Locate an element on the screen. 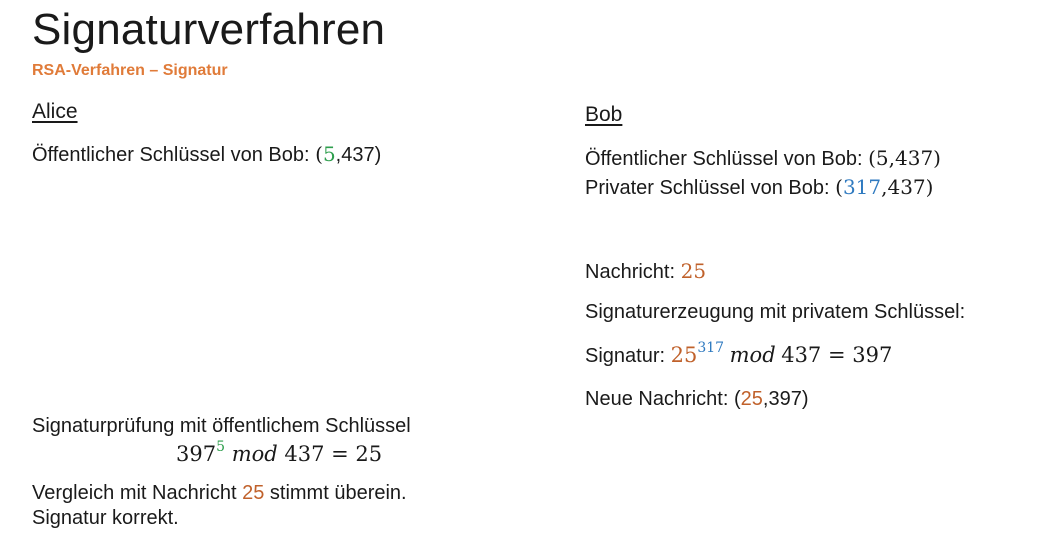 This screenshot has height=542, width=1050. bob-signature-exponent: 317 is located at coordinates (711, 348).